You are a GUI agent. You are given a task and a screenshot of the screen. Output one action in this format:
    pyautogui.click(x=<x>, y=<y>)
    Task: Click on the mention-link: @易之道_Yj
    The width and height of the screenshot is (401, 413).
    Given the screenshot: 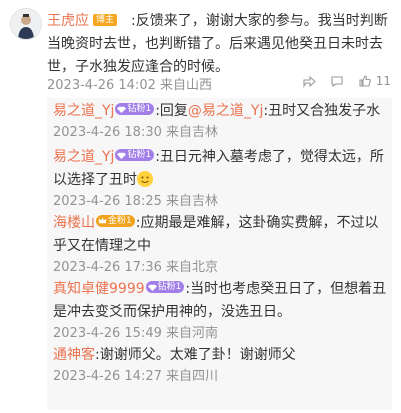 What is the action you would take?
    pyautogui.click(x=225, y=111)
    